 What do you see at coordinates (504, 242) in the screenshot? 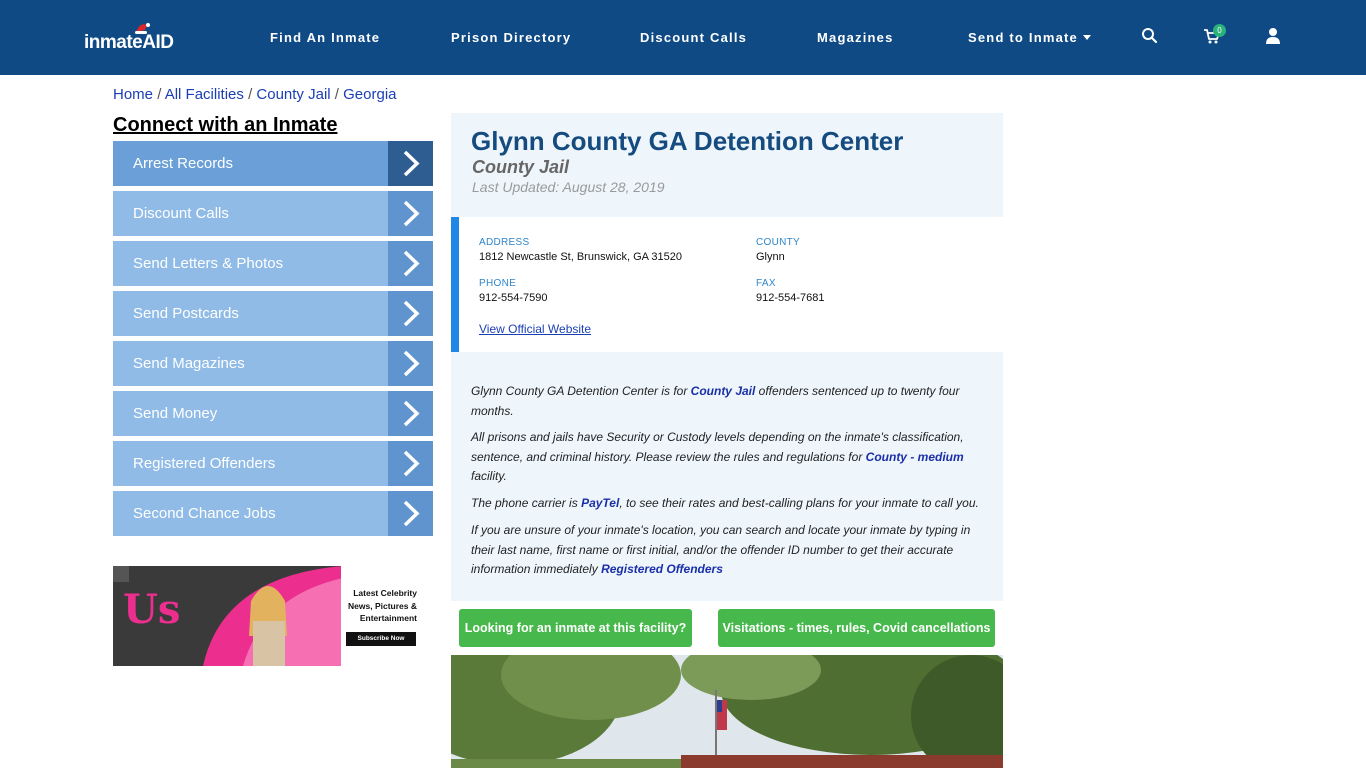
I see `address-label: ADDRESS` at bounding box center [504, 242].